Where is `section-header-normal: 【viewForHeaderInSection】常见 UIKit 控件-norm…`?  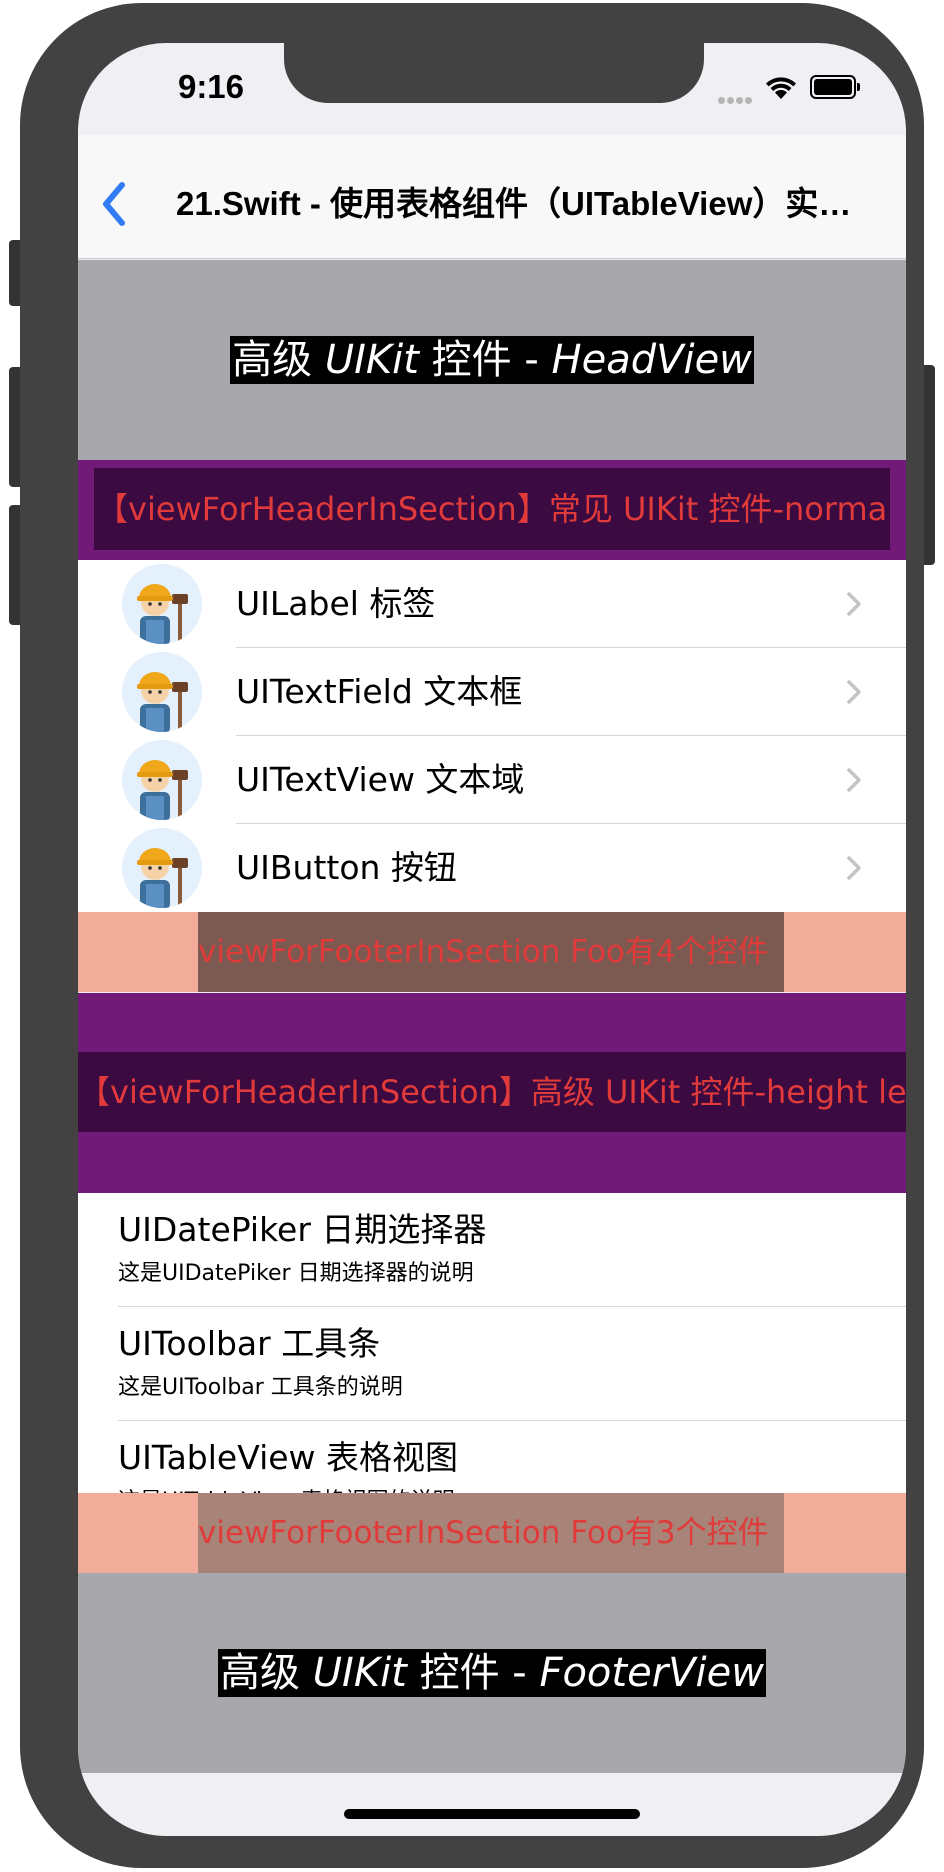
section-header-normal: 【viewForHeaderInSection】常见 UIKit 控件-norm… is located at coordinates (492, 510).